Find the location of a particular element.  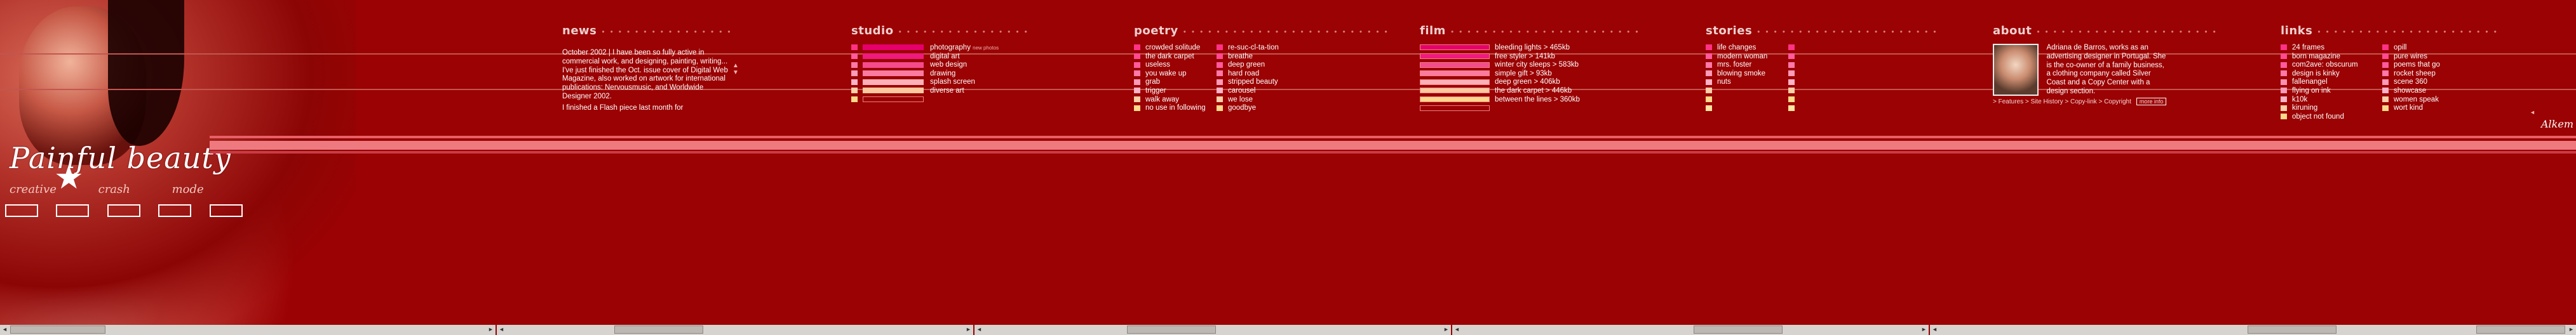

list-item: trigger is located at coordinates (1175, 91).